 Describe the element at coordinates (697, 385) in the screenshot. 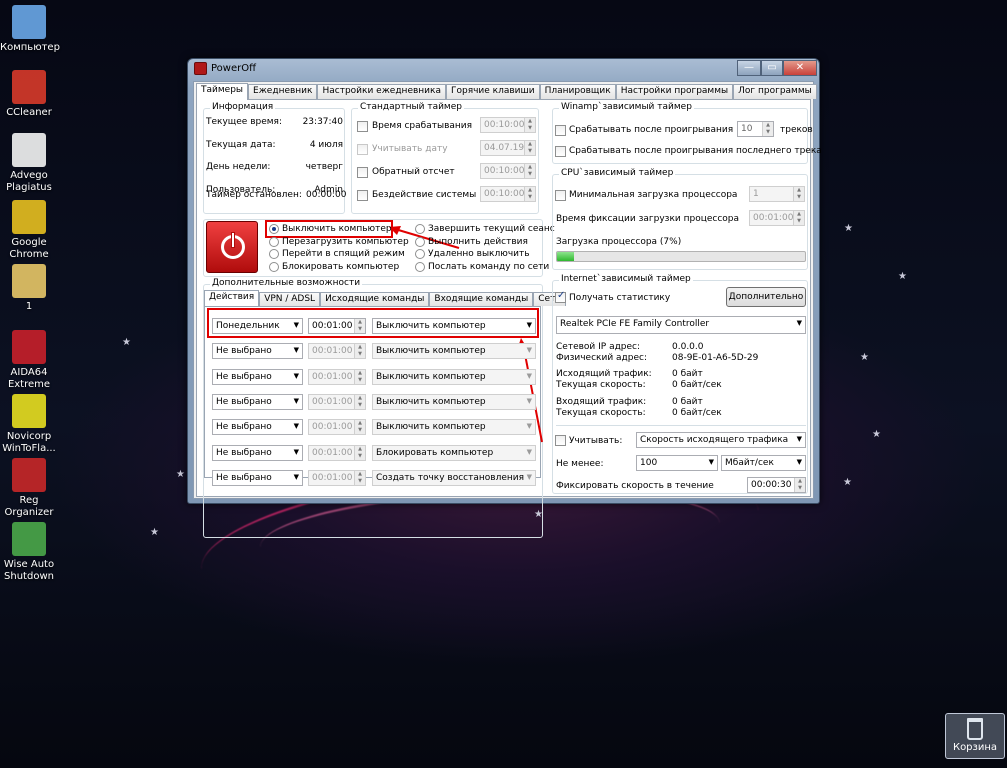

I see `out-speed-value: 0 байт/сек` at that location.